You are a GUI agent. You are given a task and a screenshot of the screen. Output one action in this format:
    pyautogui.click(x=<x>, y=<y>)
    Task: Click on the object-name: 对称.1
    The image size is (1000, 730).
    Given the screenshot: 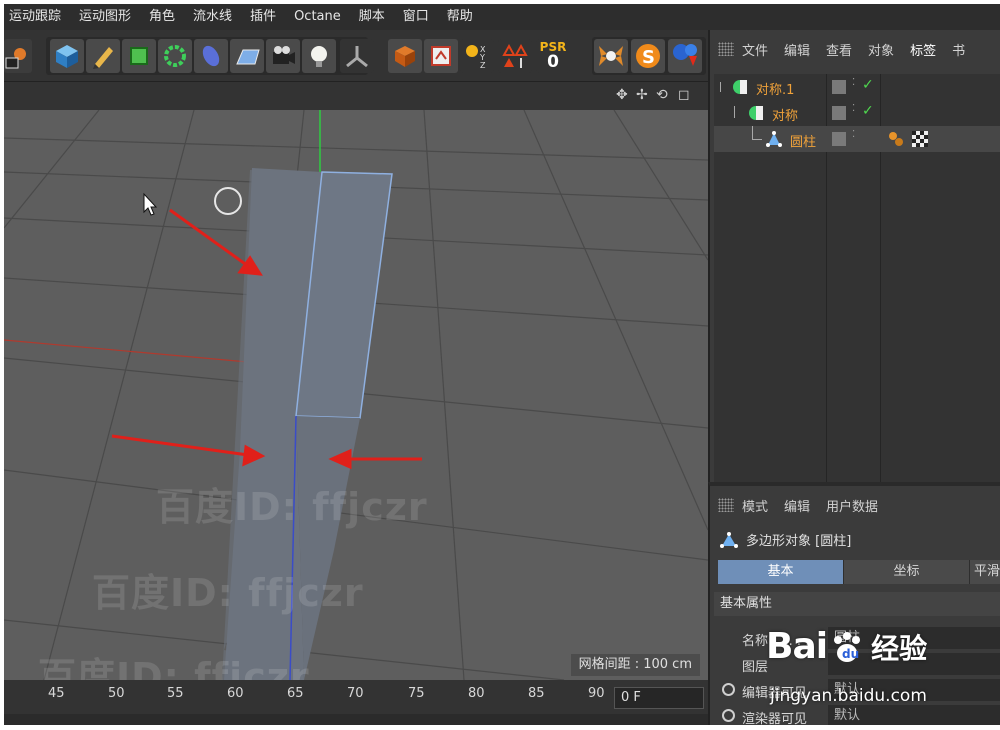 What is the action you would take?
    pyautogui.click(x=775, y=88)
    